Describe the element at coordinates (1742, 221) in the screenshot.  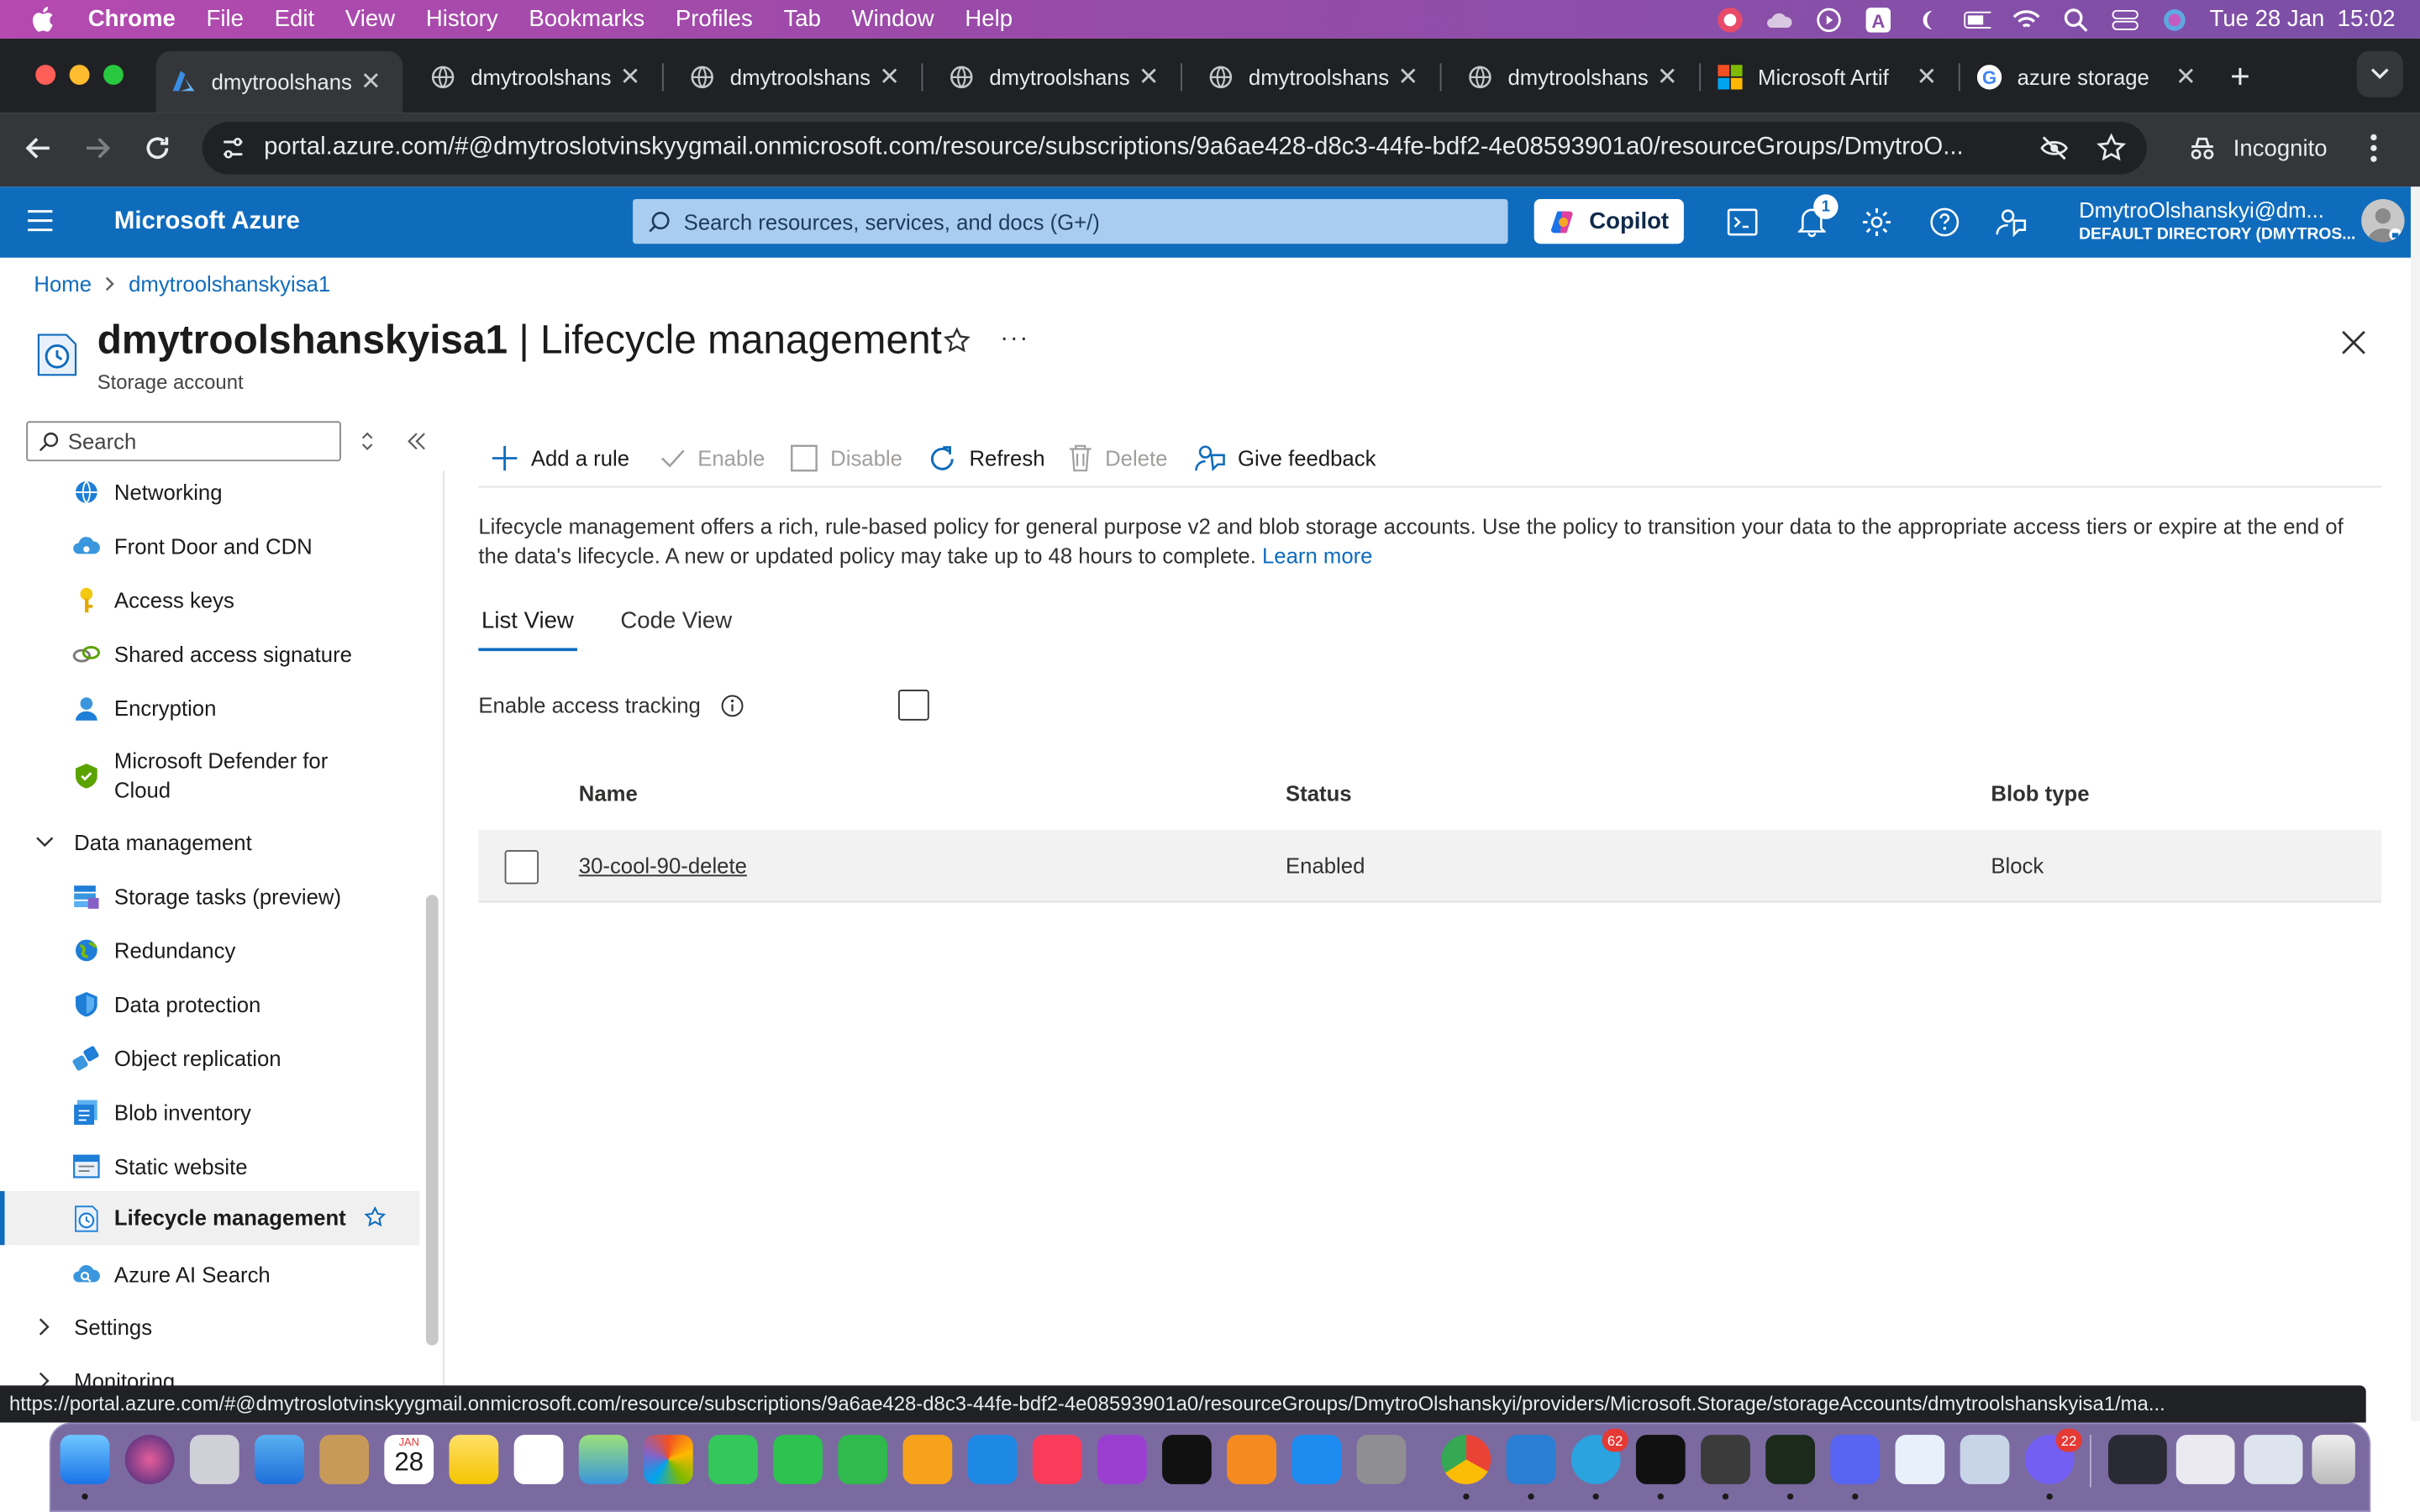
I see `cloud-shell-button` at that location.